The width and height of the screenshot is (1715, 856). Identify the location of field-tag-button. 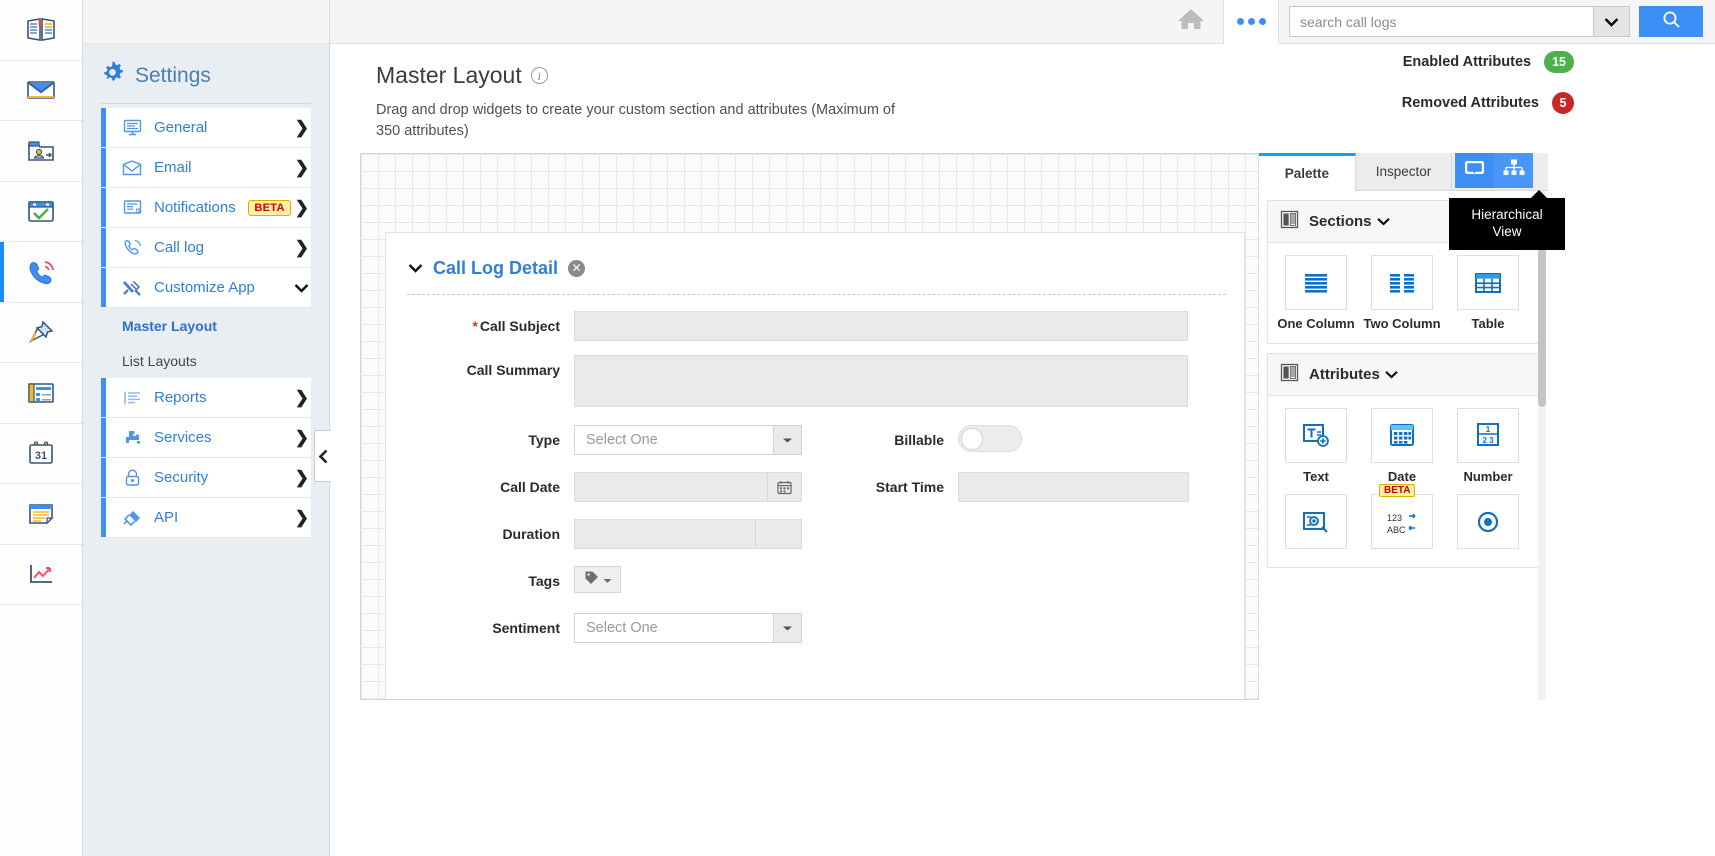
(597, 579).